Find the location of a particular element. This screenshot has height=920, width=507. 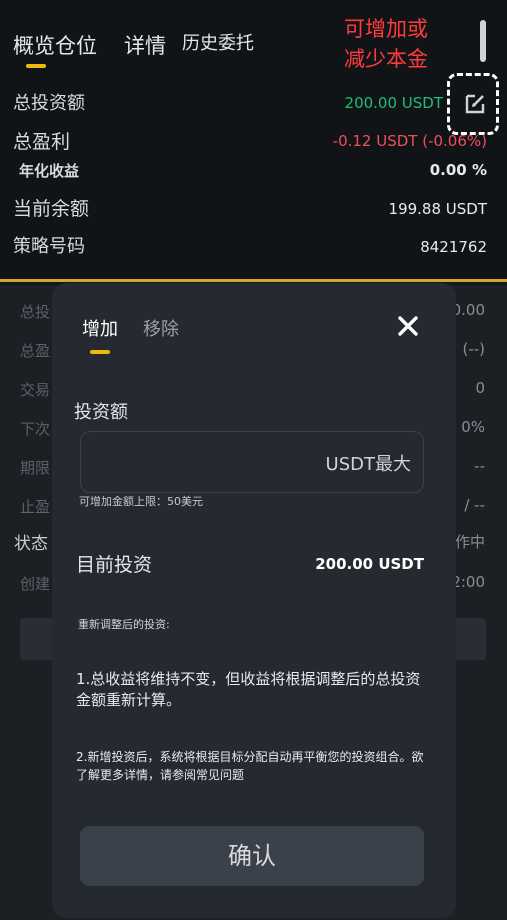

tab-add: 增加 is located at coordinates (100, 328).